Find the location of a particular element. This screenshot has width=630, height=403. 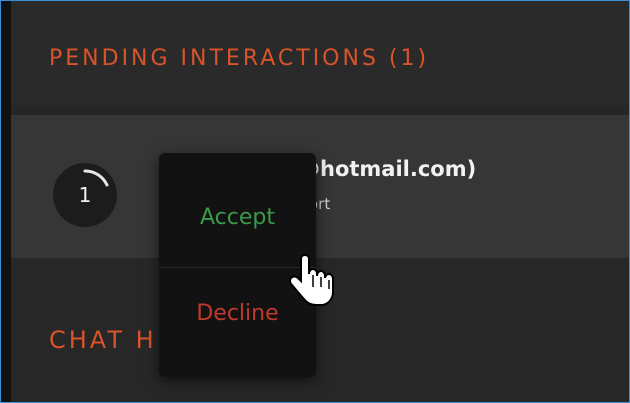

contact-name: @hotmail.com) is located at coordinates (388, 169).